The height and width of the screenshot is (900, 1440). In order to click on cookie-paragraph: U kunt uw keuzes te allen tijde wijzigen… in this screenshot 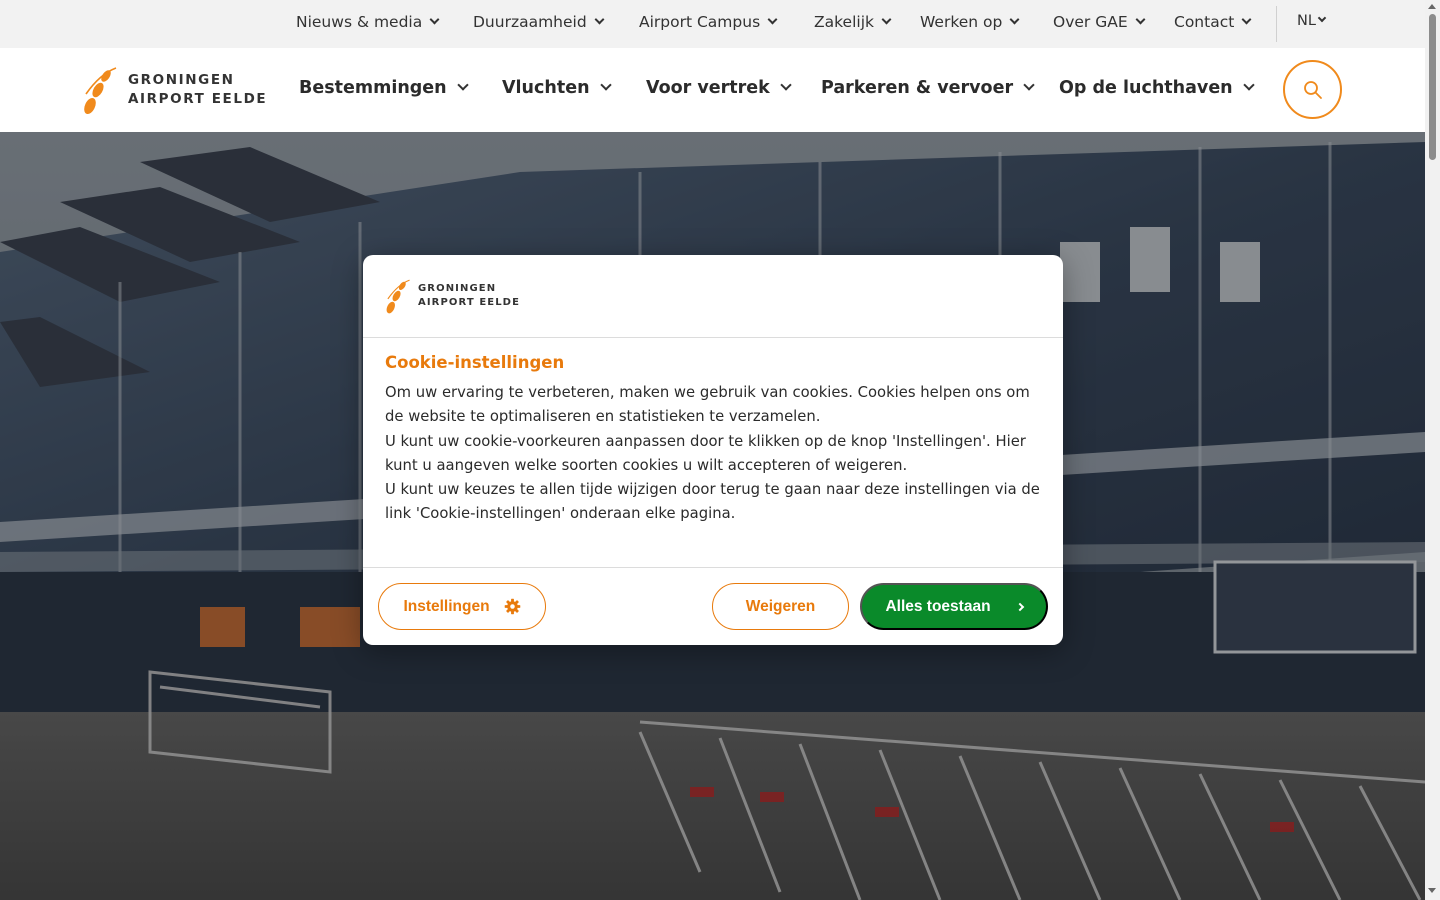, I will do `click(712, 502)`.